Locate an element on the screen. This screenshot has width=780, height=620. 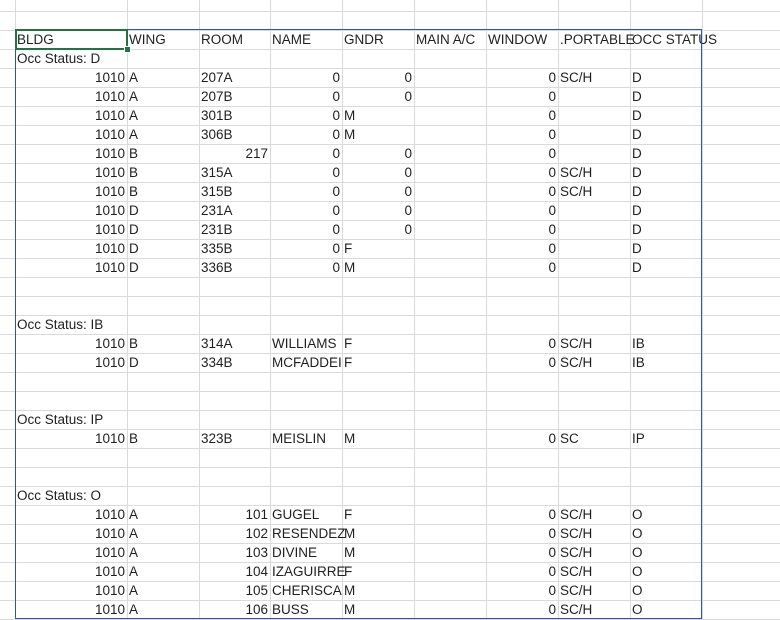
header-cell: GNDR is located at coordinates (378, 39).